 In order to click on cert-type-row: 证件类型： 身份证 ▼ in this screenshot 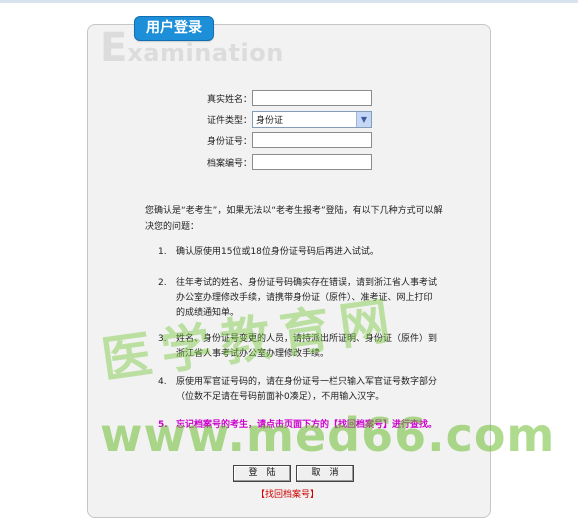, I will do `click(281, 119)`.